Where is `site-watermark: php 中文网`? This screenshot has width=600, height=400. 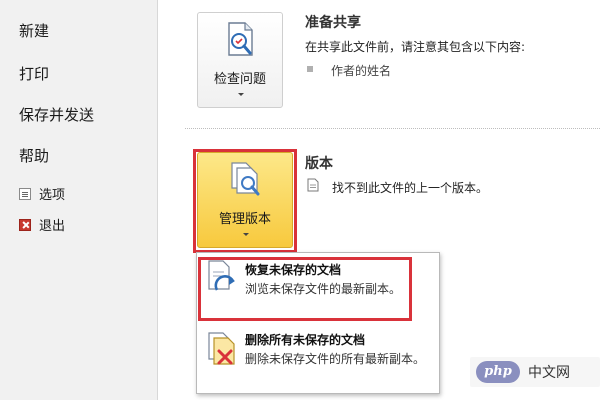
site-watermark: php 中文网 is located at coordinates (535, 372).